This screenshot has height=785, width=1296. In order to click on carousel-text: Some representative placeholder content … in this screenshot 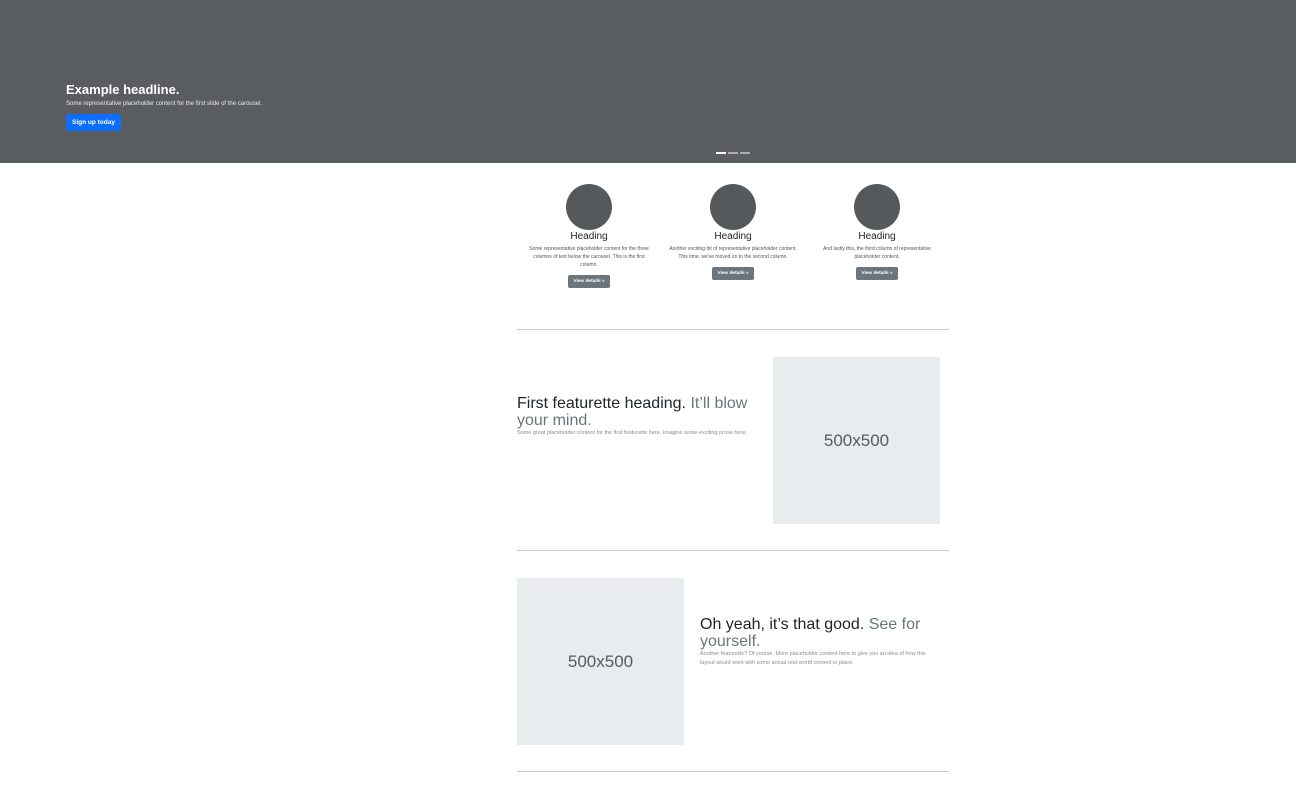, I will do `click(164, 104)`.